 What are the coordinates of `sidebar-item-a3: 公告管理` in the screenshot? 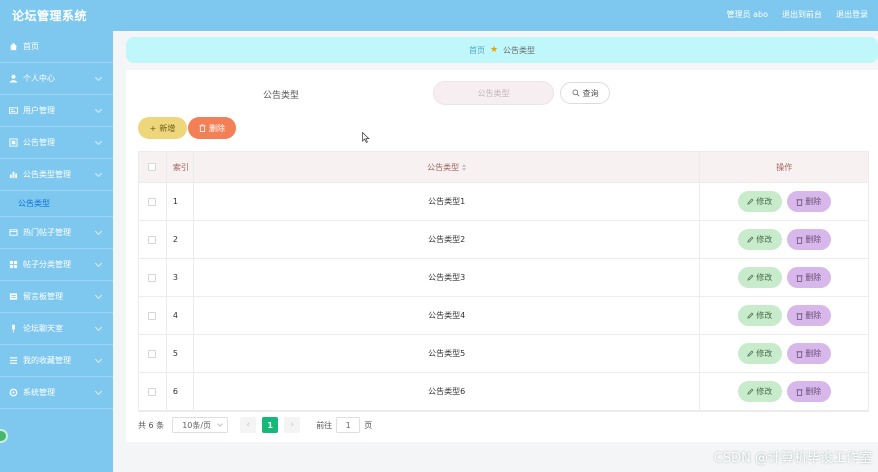 It's located at (56, 143).